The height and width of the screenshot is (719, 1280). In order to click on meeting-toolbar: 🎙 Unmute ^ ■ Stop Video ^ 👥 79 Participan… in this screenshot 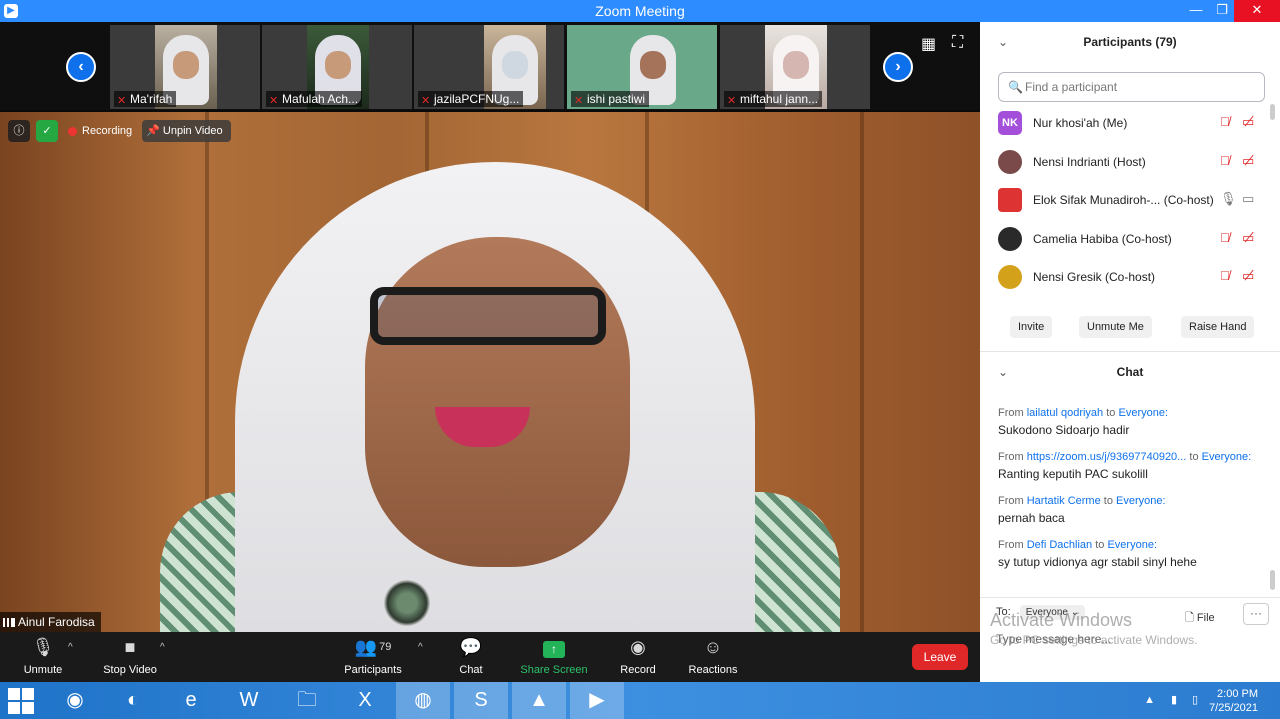, I will do `click(490, 657)`.